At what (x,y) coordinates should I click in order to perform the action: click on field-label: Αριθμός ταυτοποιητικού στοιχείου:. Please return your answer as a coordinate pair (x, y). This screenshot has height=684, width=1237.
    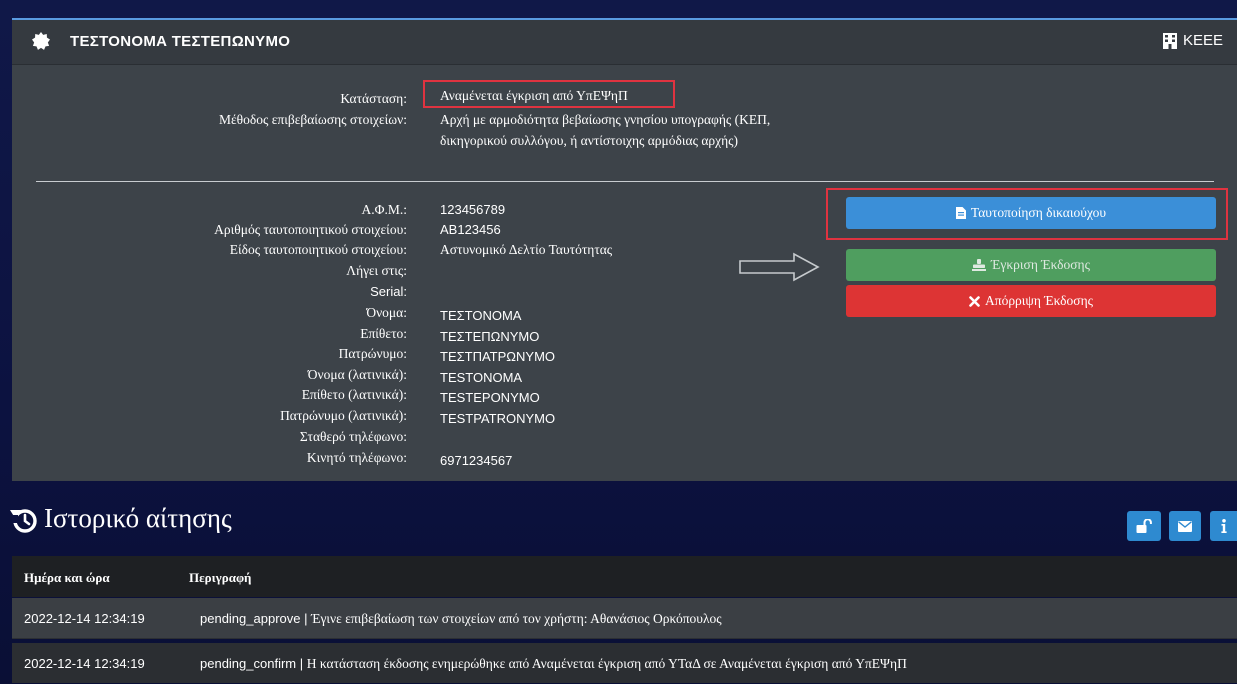
    Looking at the image, I should click on (310, 229).